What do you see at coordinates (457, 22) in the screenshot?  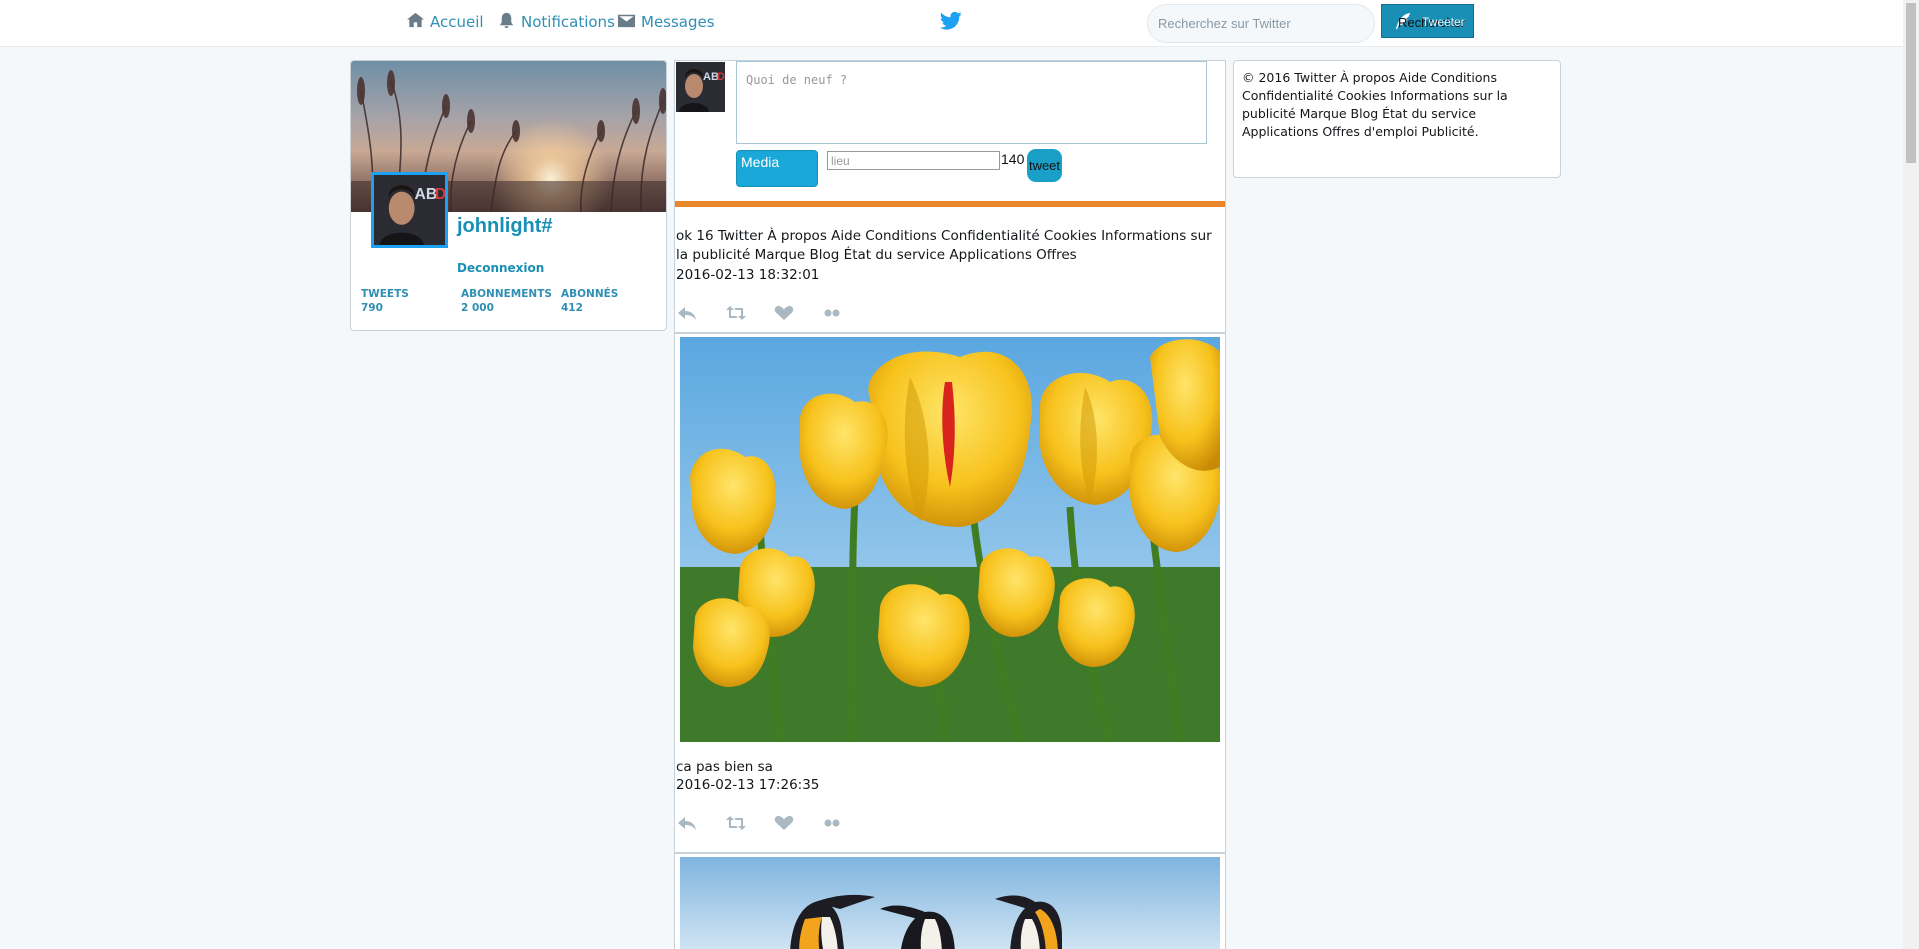 I see `nav-home-label: Accueil` at bounding box center [457, 22].